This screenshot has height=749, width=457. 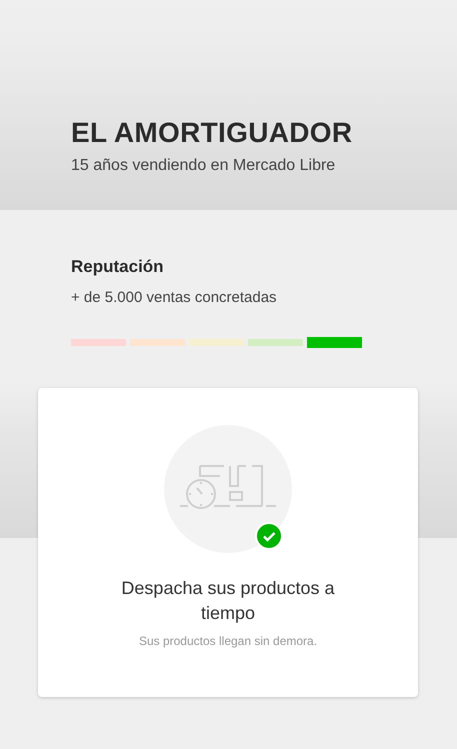 What do you see at coordinates (174, 298) in the screenshot?
I see `sales-count: + de 5.000 ventas concretadas` at bounding box center [174, 298].